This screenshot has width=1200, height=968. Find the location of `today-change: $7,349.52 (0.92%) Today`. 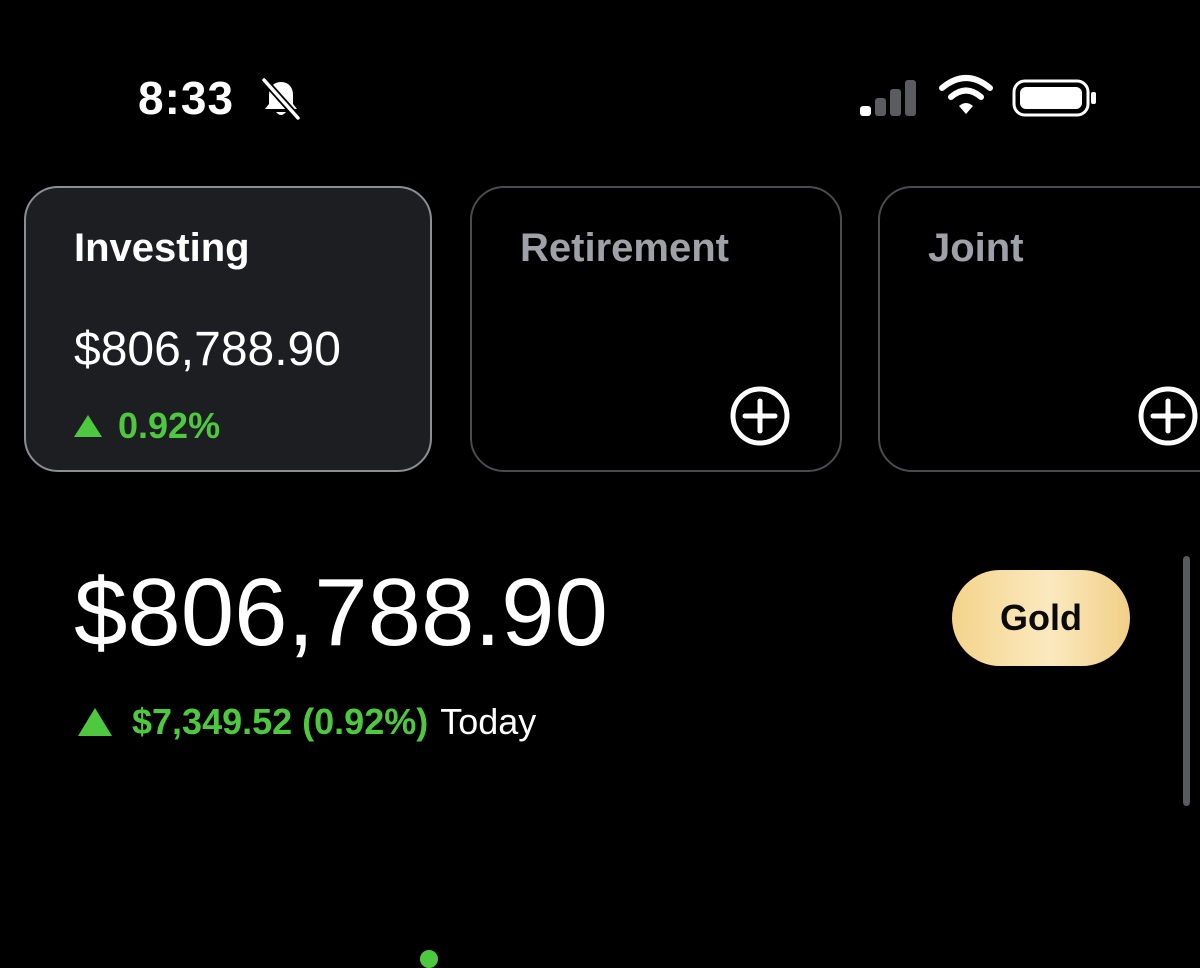

today-change: $7,349.52 (0.92%) Today is located at coordinates (307, 722).